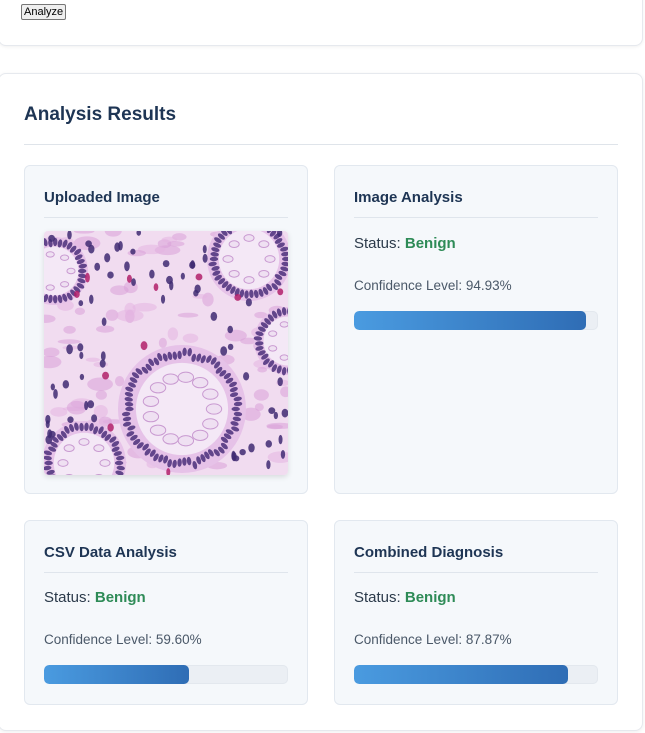  Describe the element at coordinates (408, 197) in the screenshot. I see `image-analysis-title: Image Analysis` at that location.